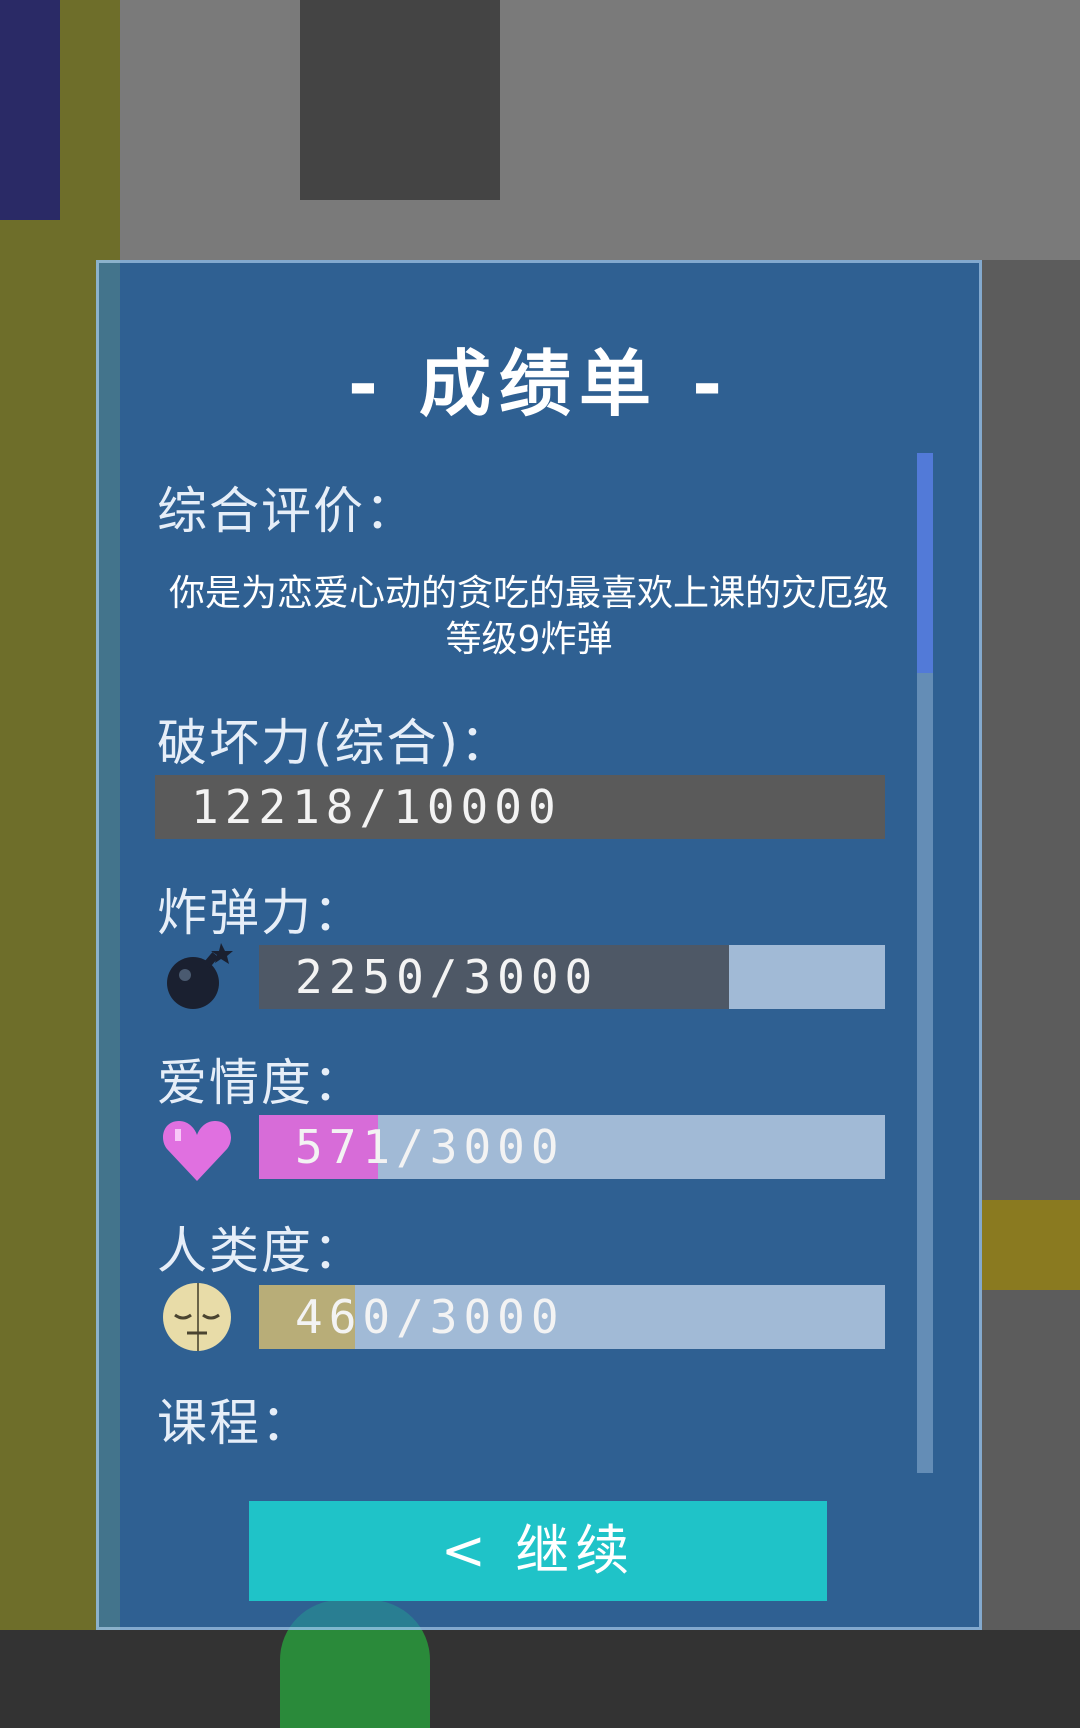  Describe the element at coordinates (430, 1147) in the screenshot. I see `love-value: 571/3000` at that location.